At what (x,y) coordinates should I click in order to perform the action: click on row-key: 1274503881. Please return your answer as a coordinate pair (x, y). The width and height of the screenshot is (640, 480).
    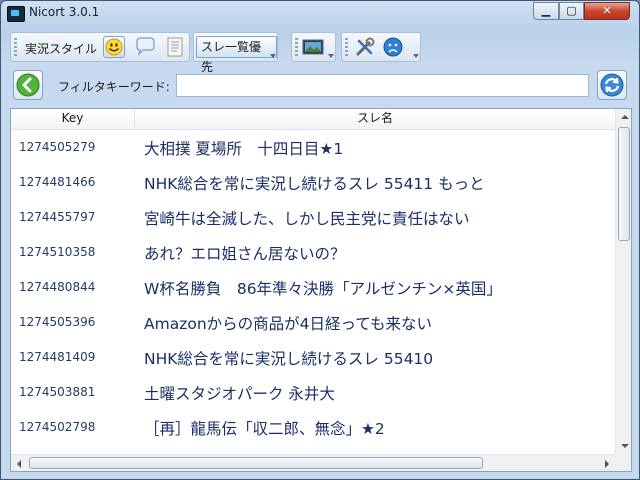
    Looking at the image, I should click on (57, 392).